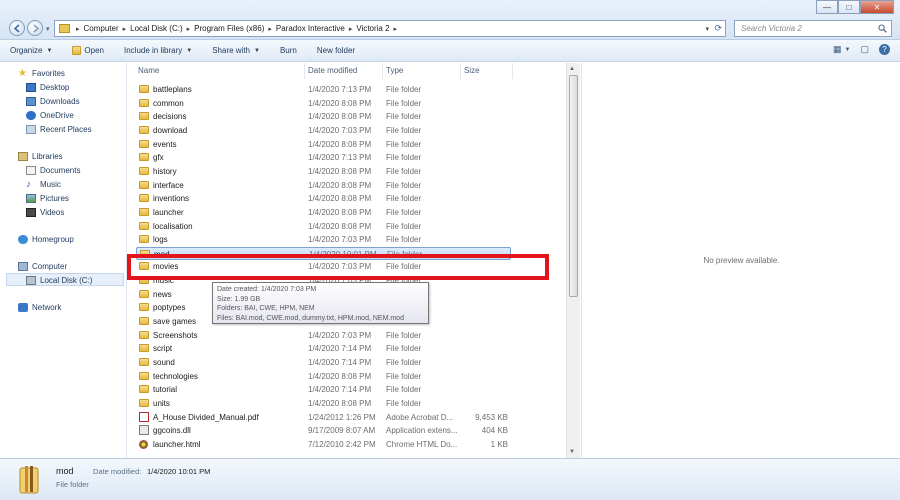 Image resolution: width=900 pixels, height=500 pixels. Describe the element at coordinates (47, 198) in the screenshot. I see `nav-pictures: Pictures` at that location.